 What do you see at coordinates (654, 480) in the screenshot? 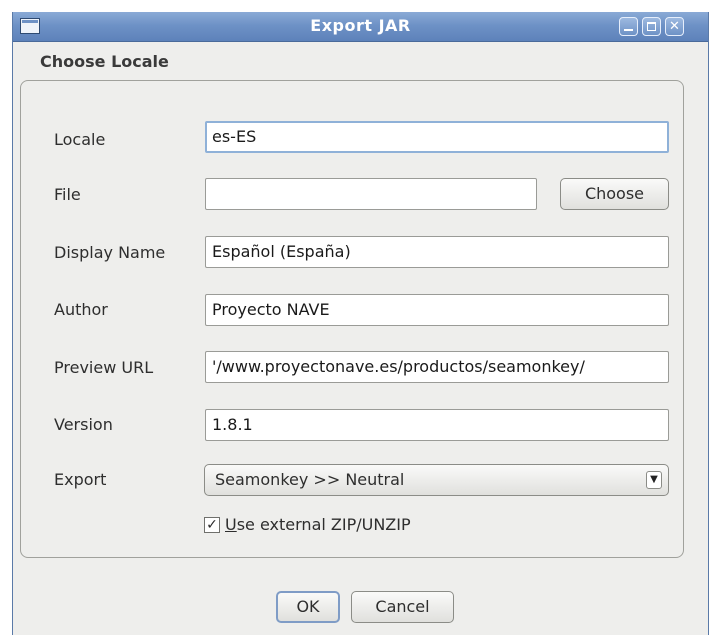
I see `dropdown-arrow-icon: ▼` at bounding box center [654, 480].